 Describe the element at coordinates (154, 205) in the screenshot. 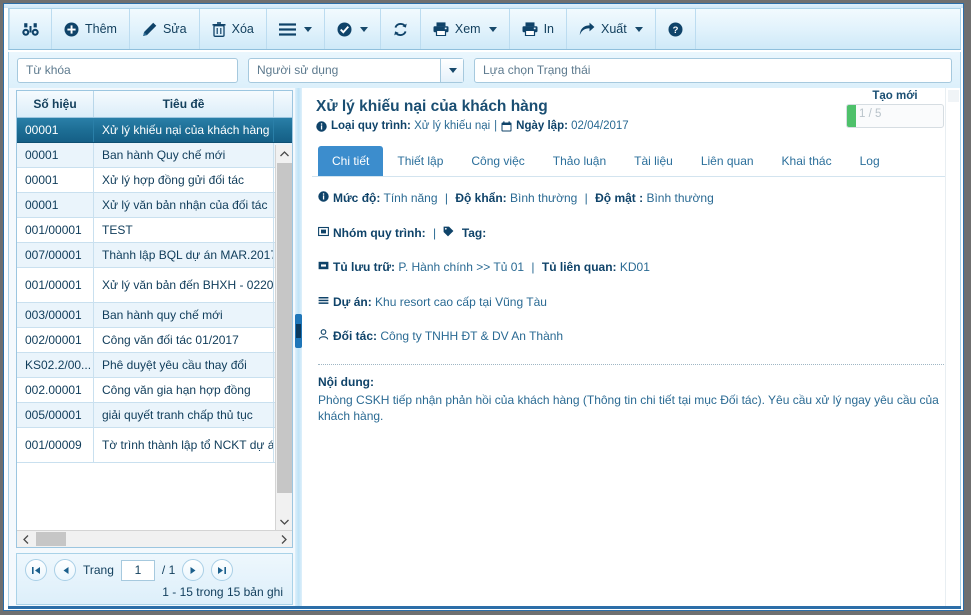

I see `table-row: 00001 Xử lý văn bản nhận của đối tác` at that location.